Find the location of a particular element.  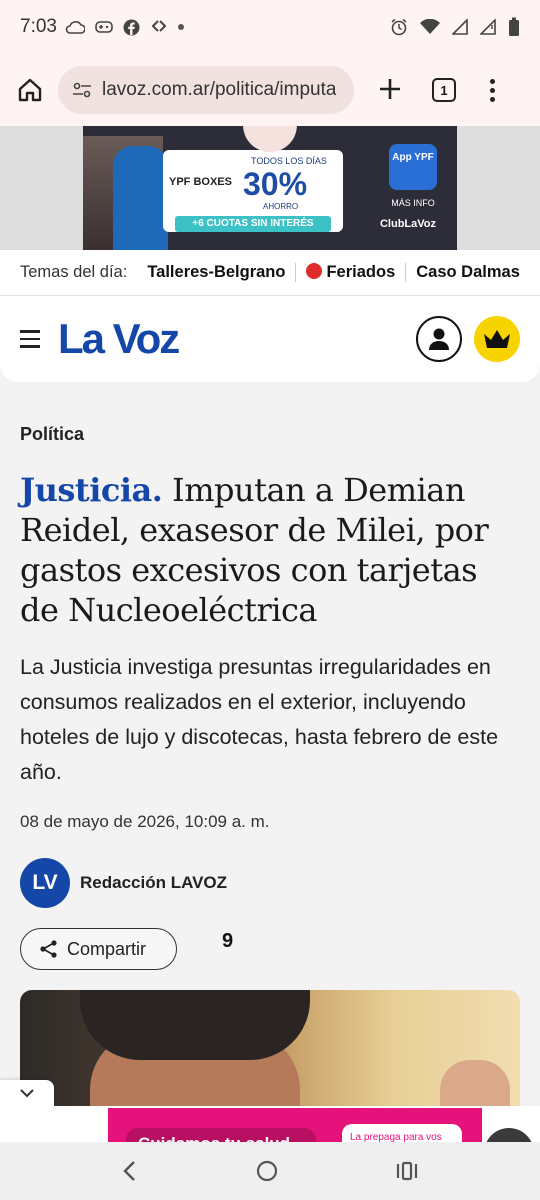

carrefour-icon is located at coordinates (159, 26).